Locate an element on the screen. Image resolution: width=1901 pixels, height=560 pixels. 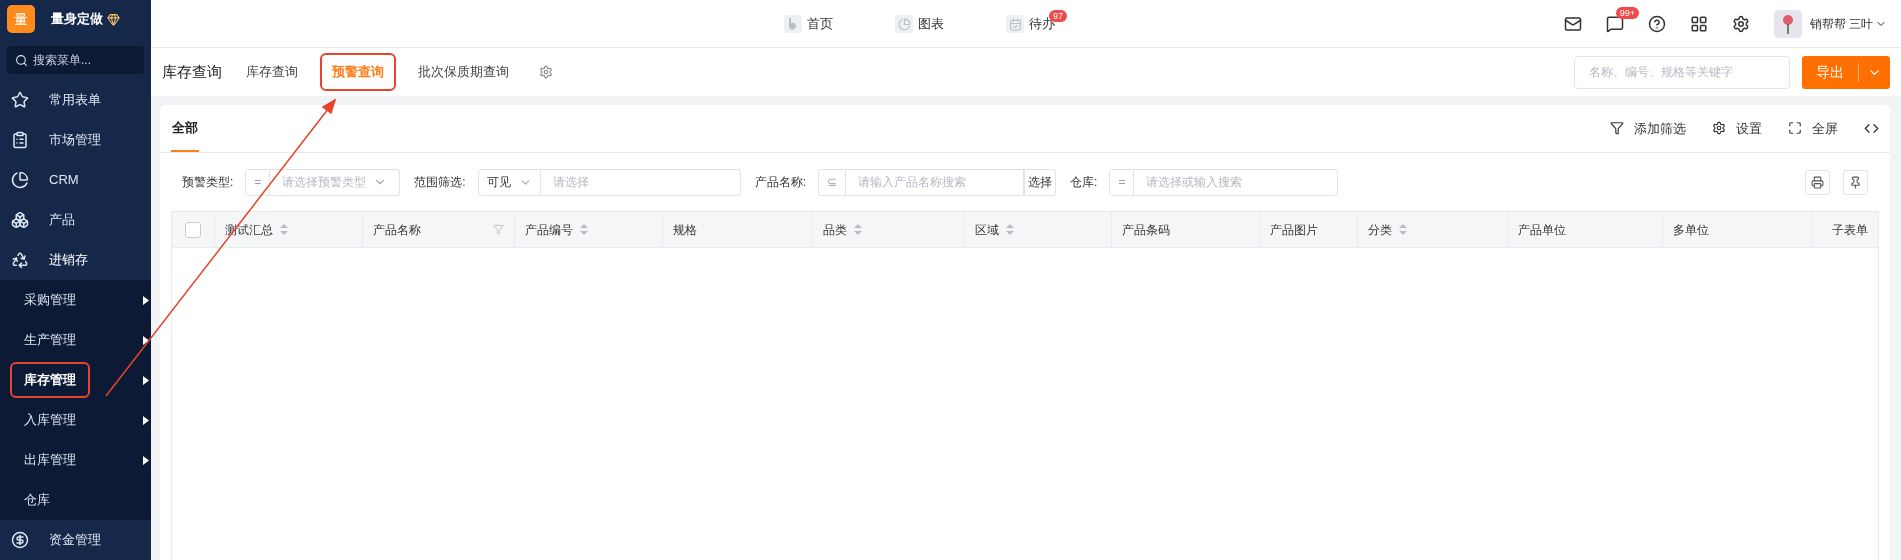
column-header: 产品编号 is located at coordinates (589, 229).